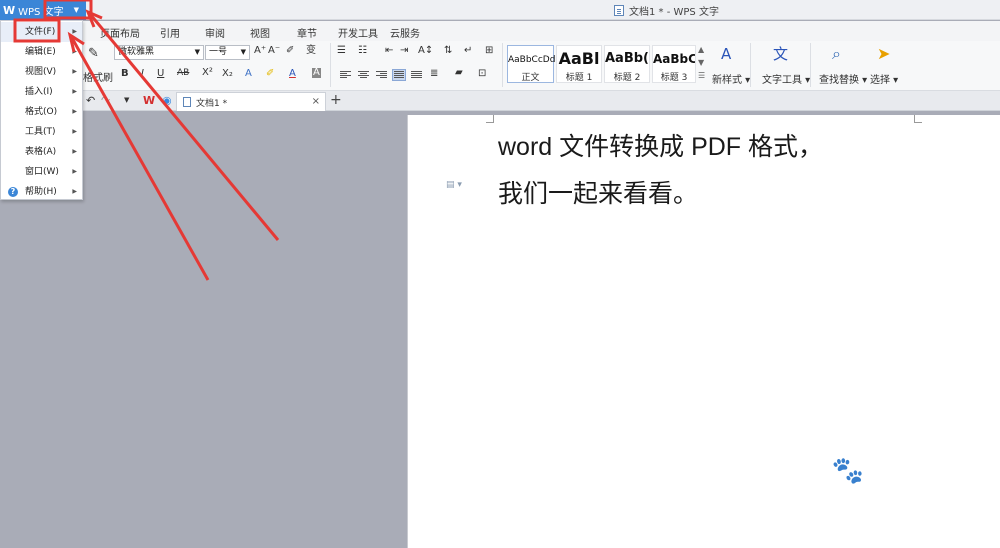 The height and width of the screenshot is (548, 1000). I want to click on redo-icon: ↷, so click(105, 100).